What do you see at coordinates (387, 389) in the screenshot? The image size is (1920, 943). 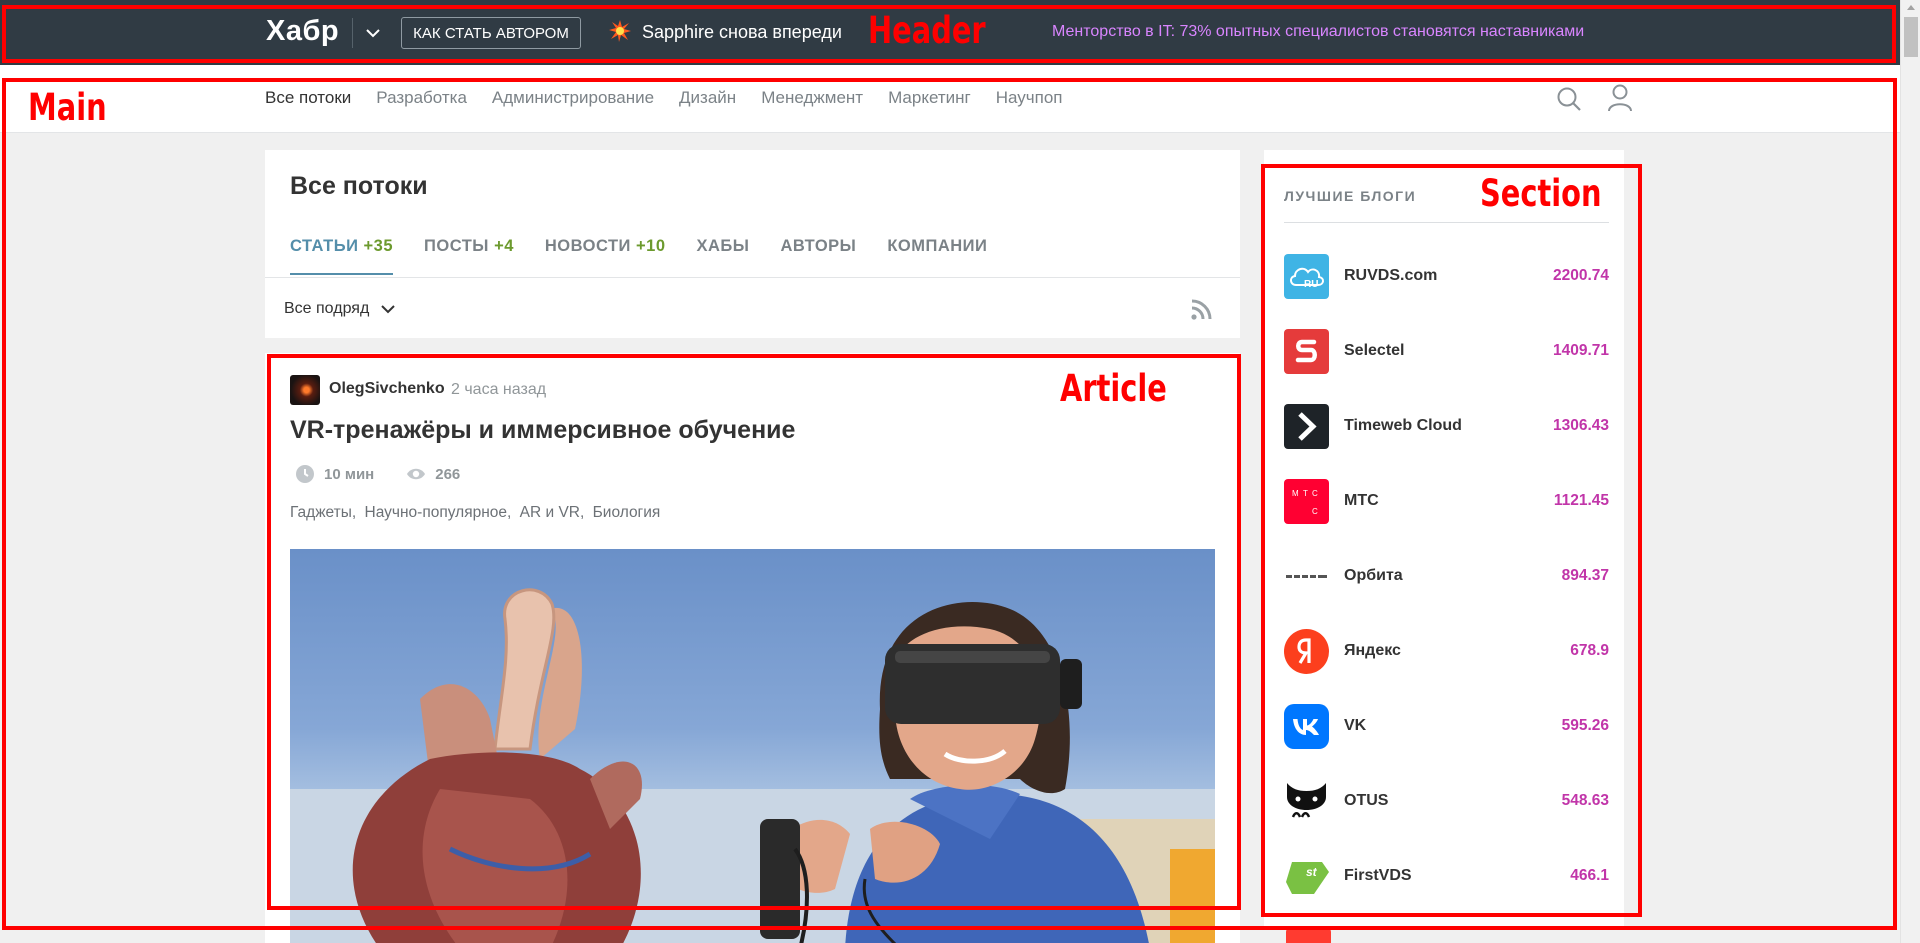 I see `author-link: OlegSivchenko` at bounding box center [387, 389].